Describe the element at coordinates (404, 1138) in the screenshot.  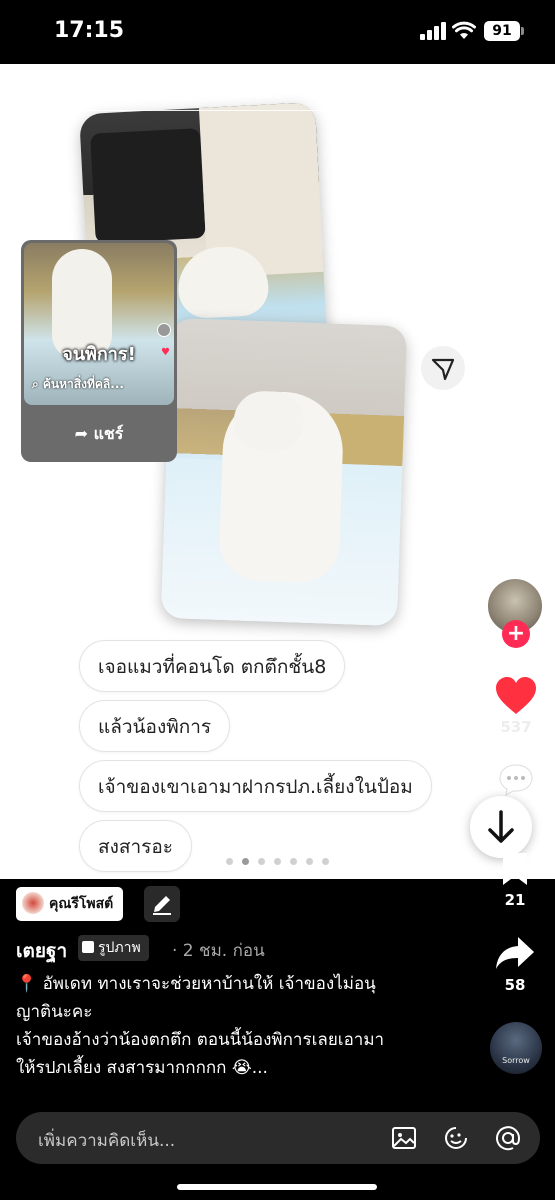
I see `image-attach-icon` at that location.